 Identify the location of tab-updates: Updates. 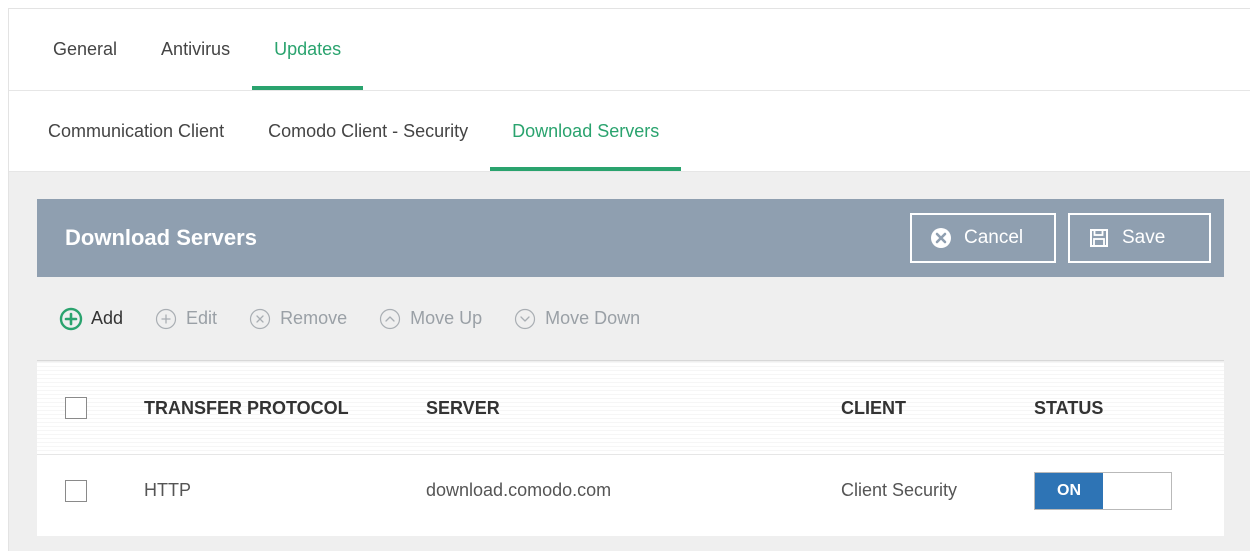
(308, 49).